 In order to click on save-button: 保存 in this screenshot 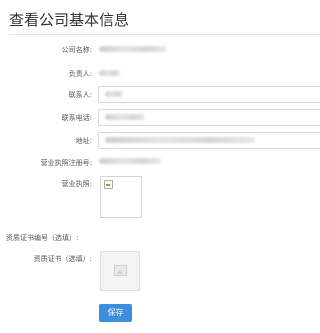, I will do `click(115, 313)`.